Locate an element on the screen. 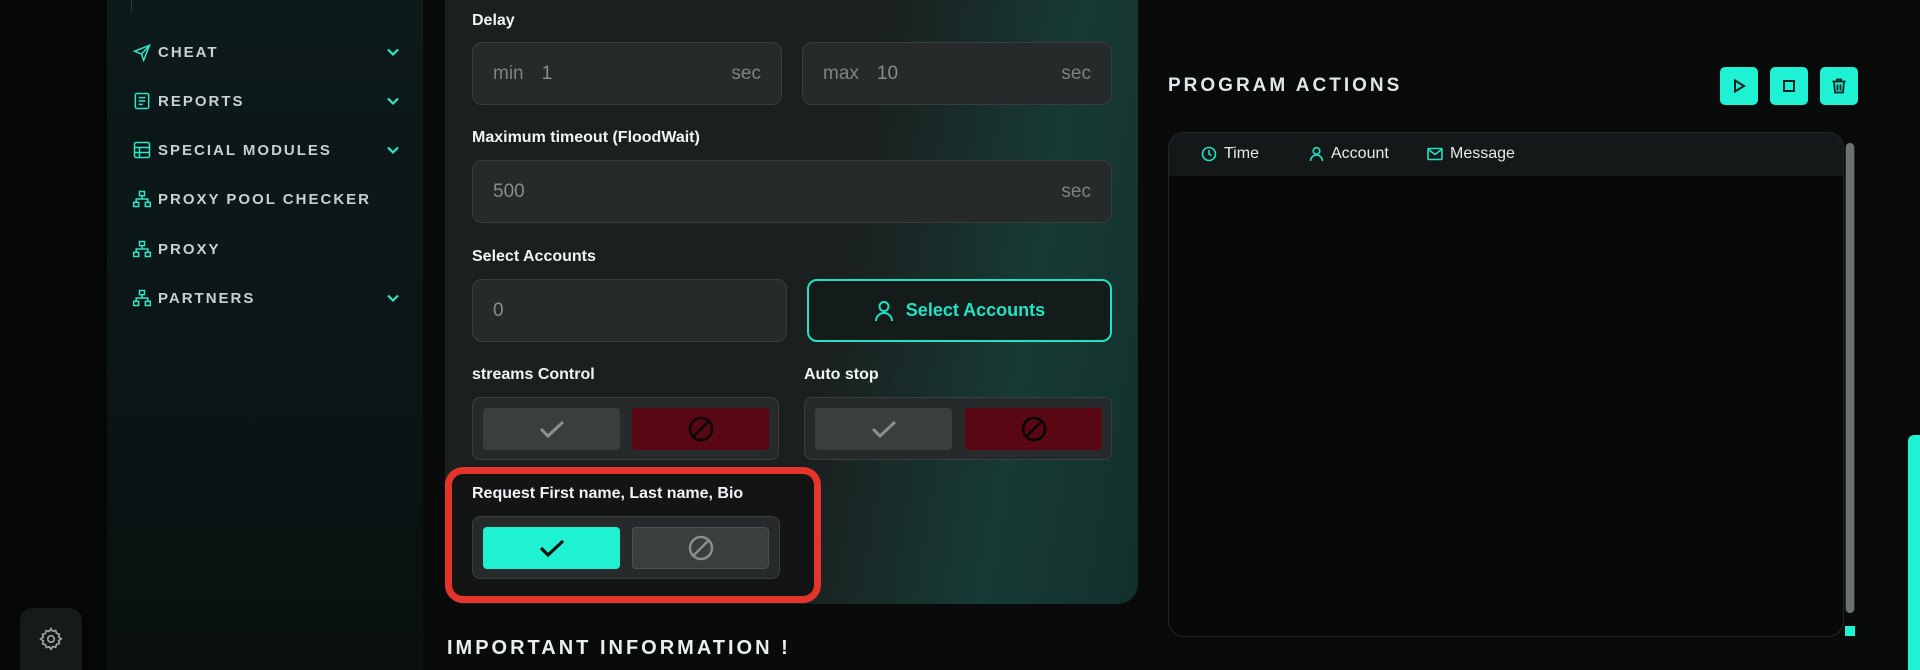  page-scrollbar-thumb is located at coordinates (1914, 552).